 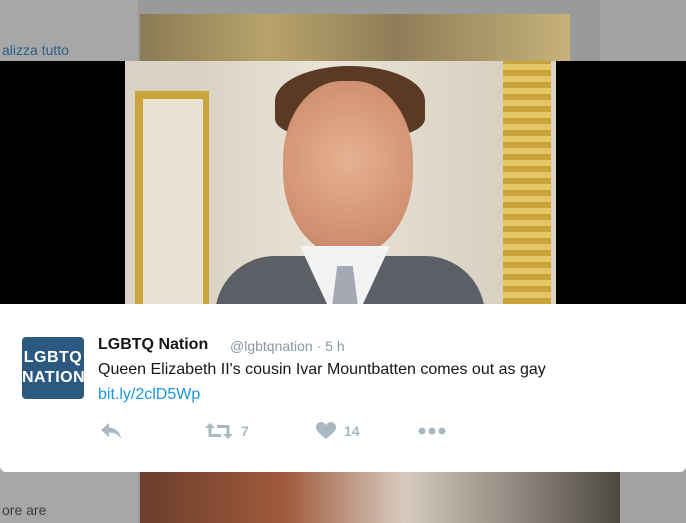 I want to click on retweet-button: 7, so click(x=227, y=431).